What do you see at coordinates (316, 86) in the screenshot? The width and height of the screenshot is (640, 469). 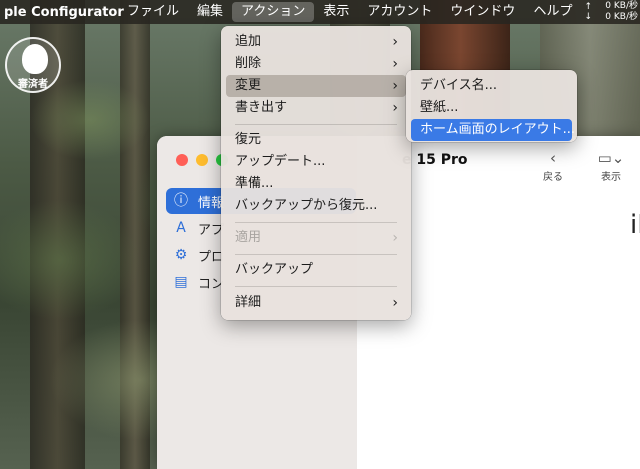 I see `menu-item-change: 変更 ›` at bounding box center [316, 86].